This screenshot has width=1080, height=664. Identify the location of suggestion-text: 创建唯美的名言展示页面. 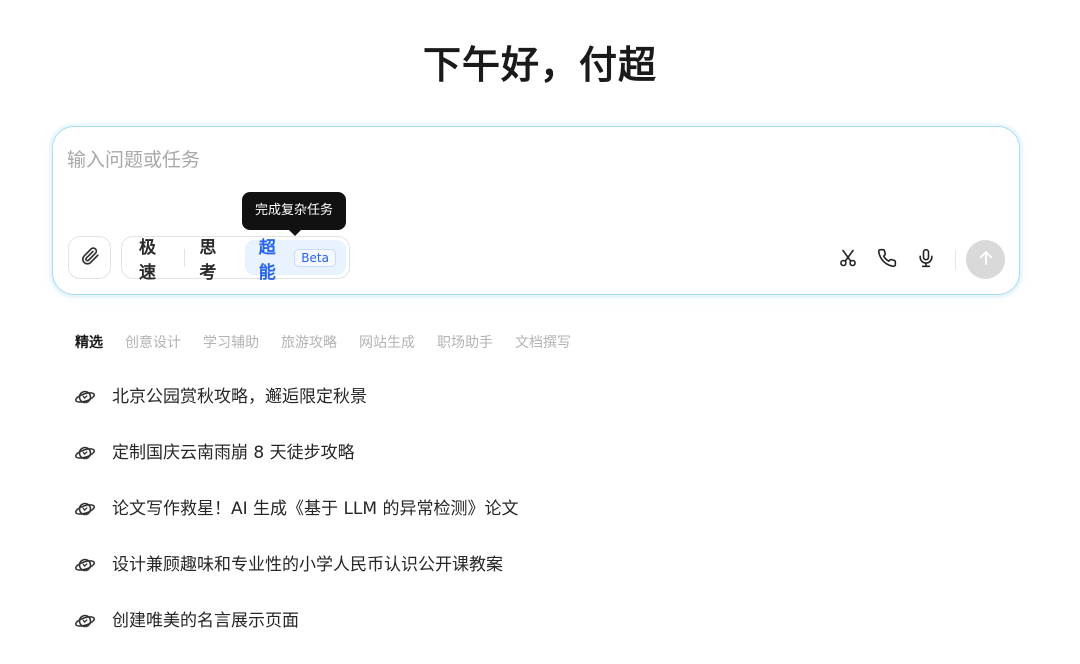
(205, 621).